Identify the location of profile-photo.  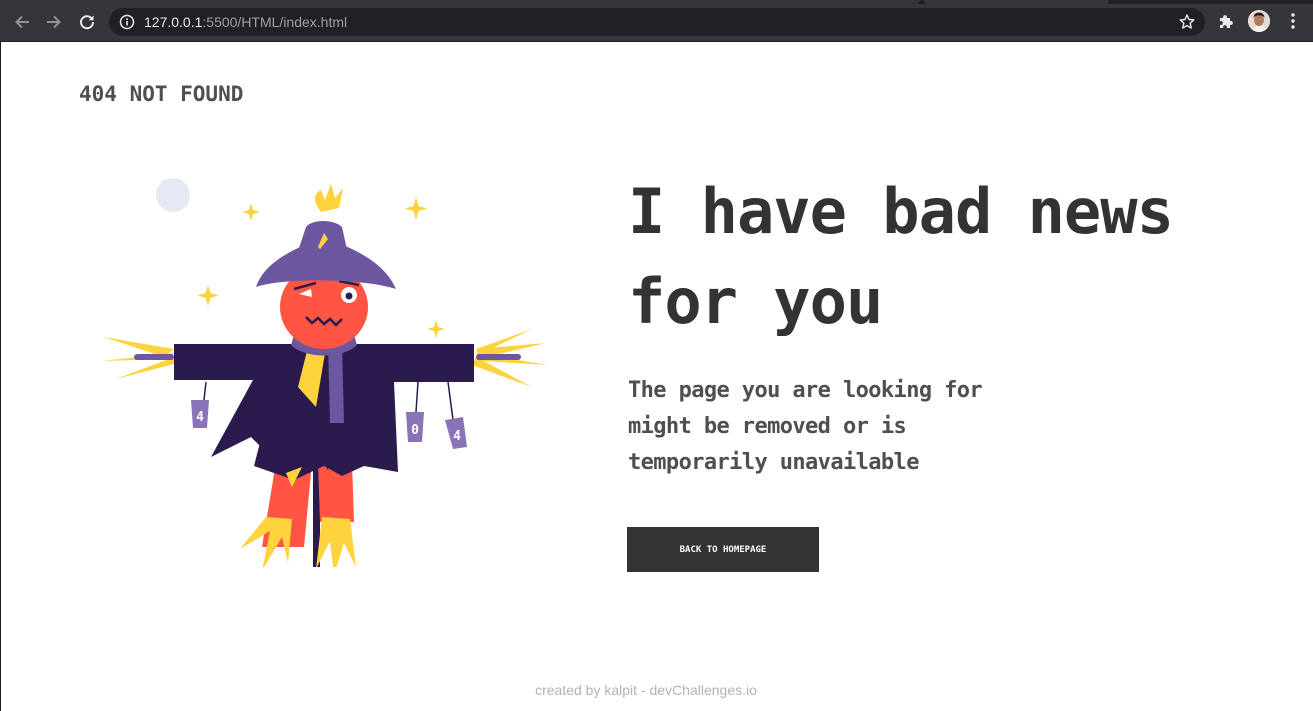
(1259, 21).